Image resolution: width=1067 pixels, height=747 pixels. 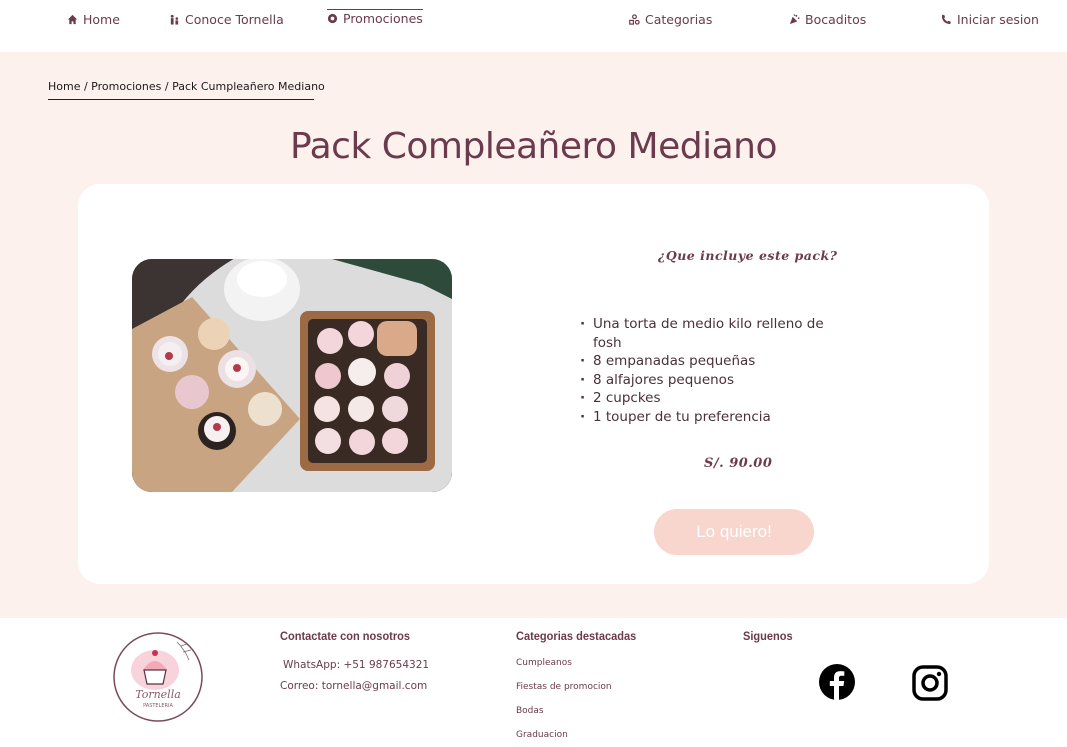 What do you see at coordinates (533, 146) in the screenshot?
I see `page-title: Pack Compleañero Mediano` at bounding box center [533, 146].